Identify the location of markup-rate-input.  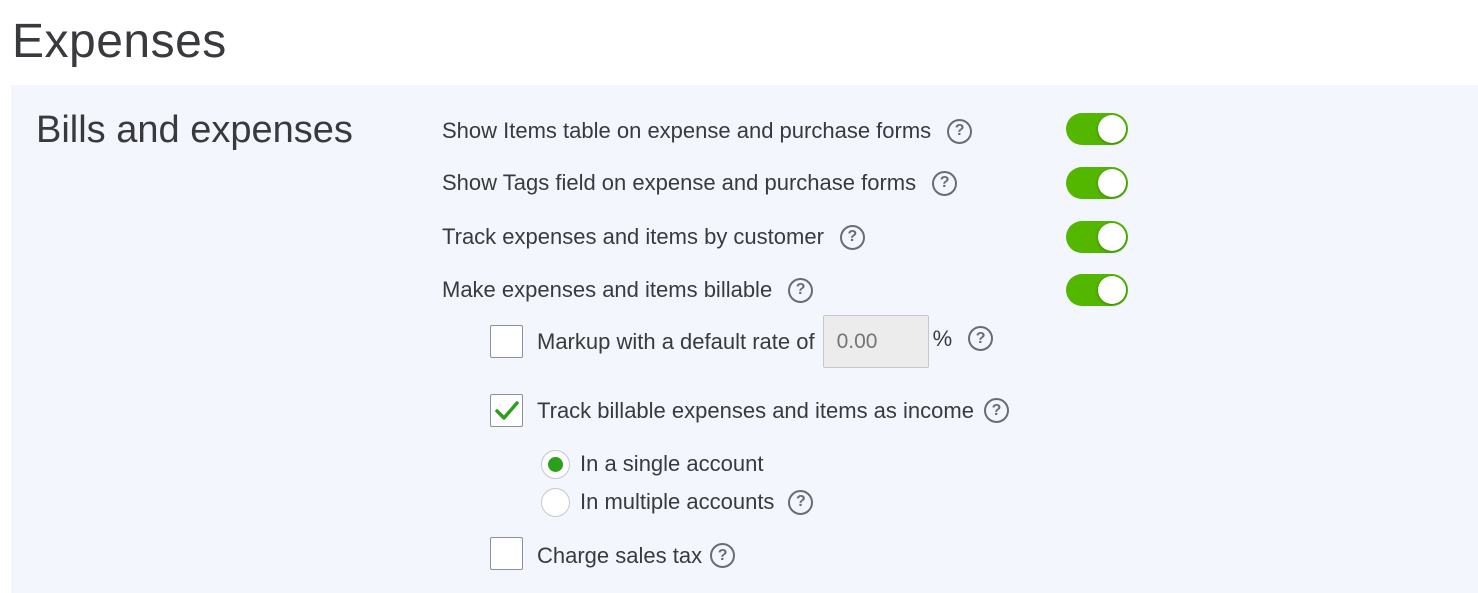
(875, 341).